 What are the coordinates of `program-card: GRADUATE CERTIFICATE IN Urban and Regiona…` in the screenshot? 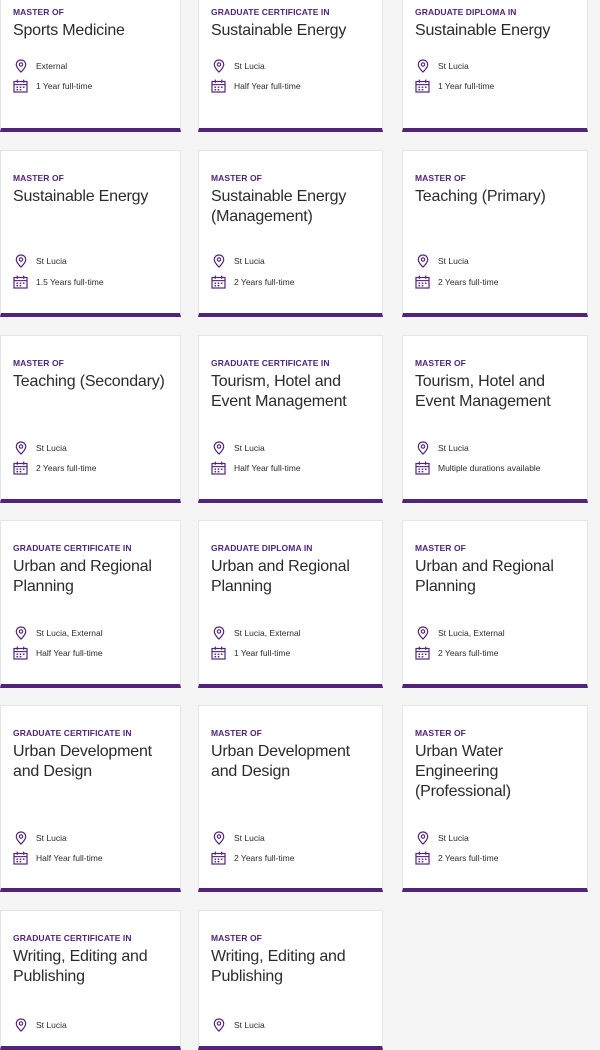 It's located at (90, 604).